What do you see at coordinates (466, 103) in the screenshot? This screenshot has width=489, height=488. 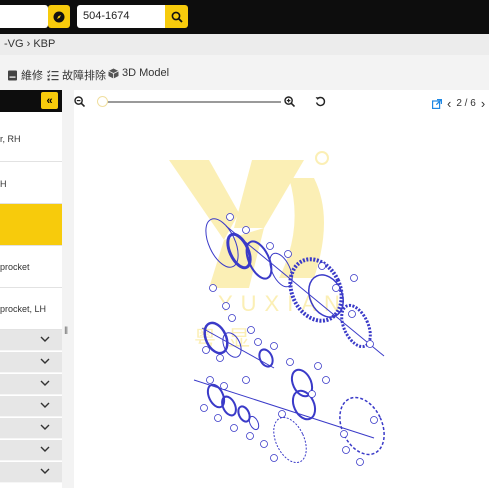 I see `page-indicator: 2 / 6` at bounding box center [466, 103].